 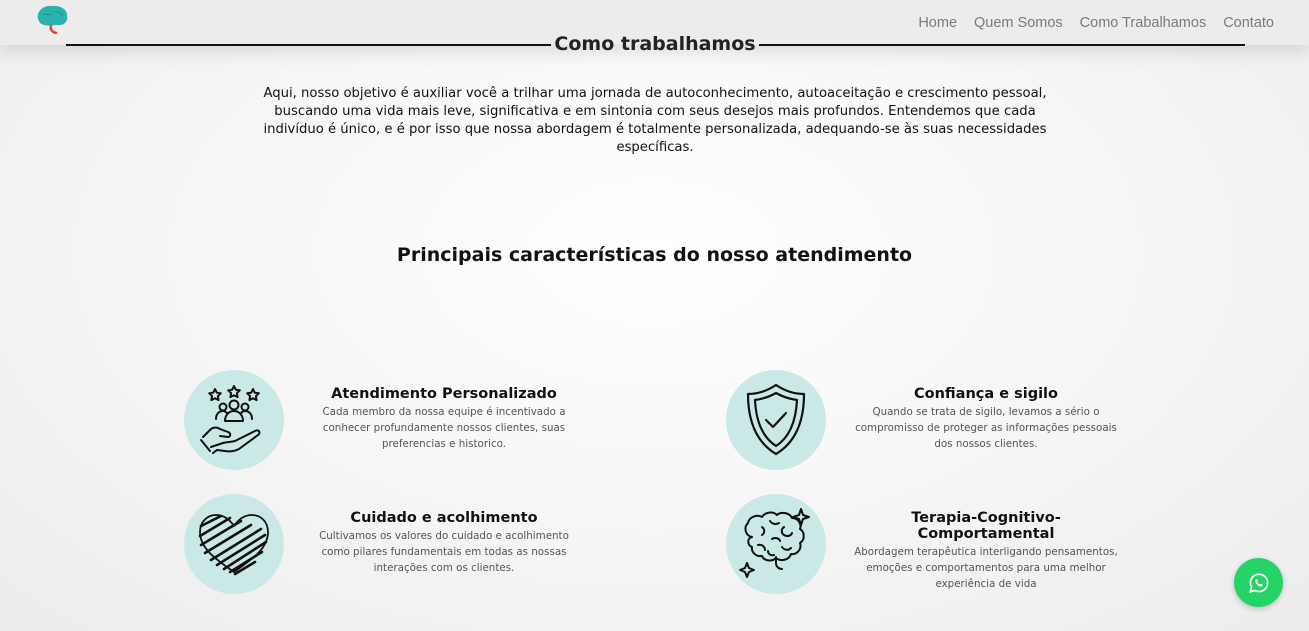 I want to click on title-divider-left, so click(x=308, y=45).